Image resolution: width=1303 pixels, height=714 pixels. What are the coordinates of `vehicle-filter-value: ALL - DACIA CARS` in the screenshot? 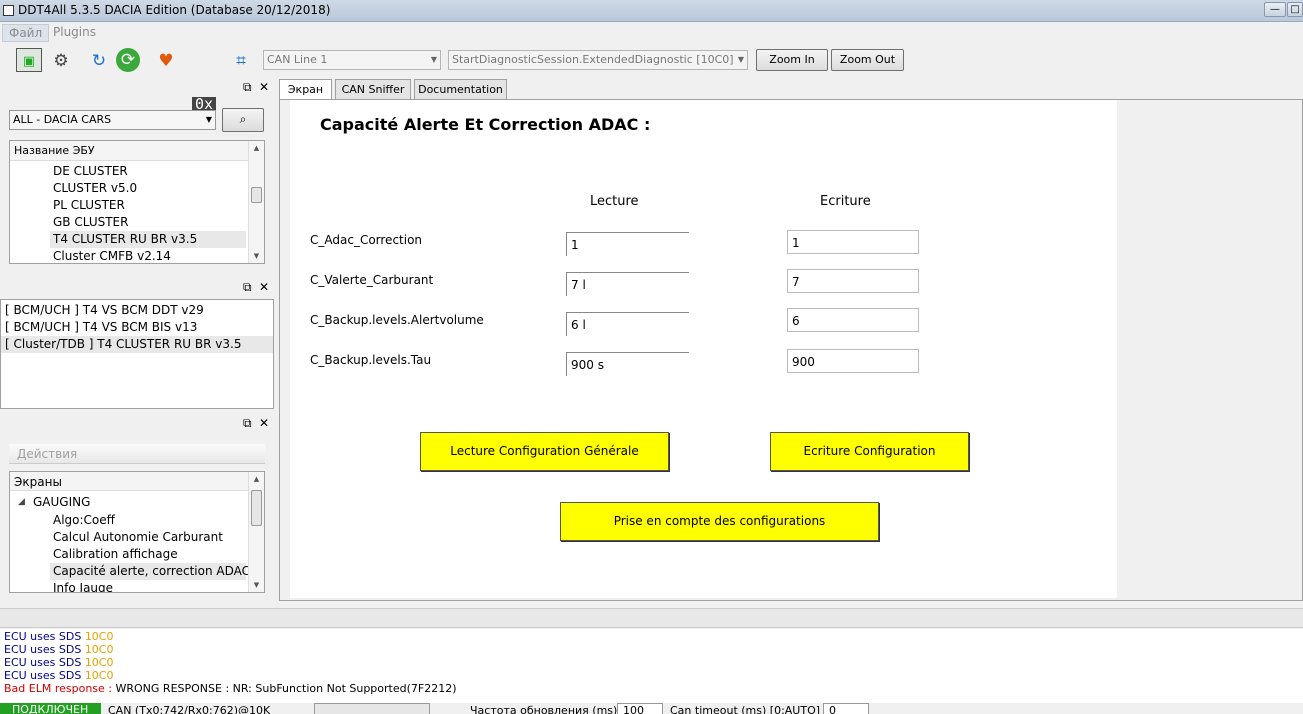 It's located at (62, 119).